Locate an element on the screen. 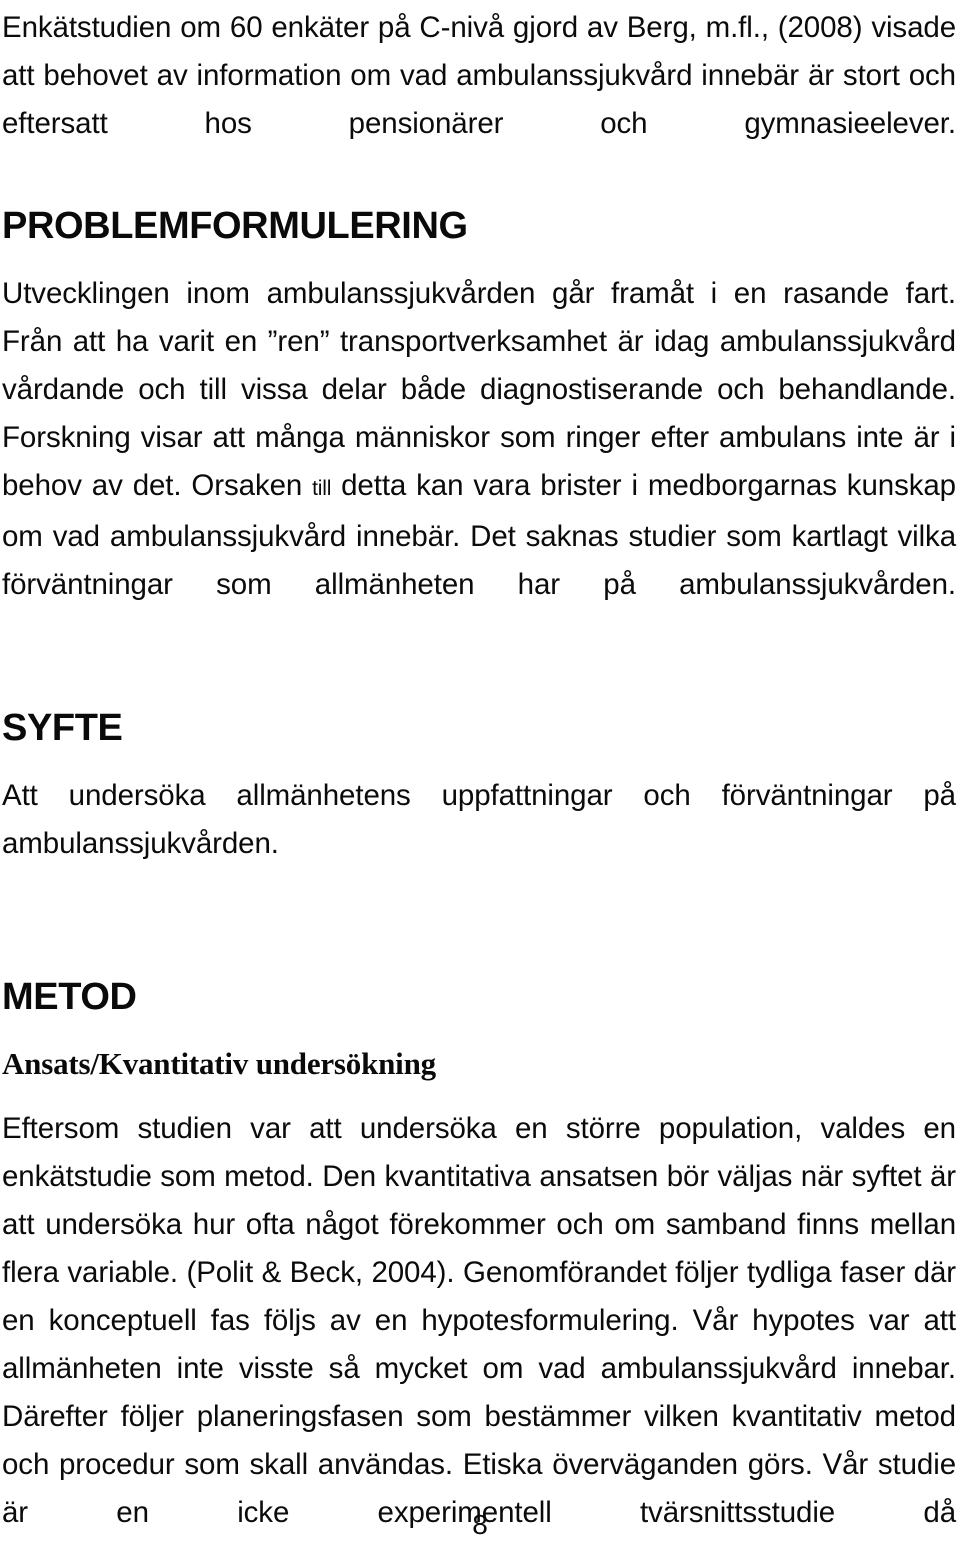 This screenshot has width=960, height=1557. syfte-heading: SYFTE is located at coordinates (62, 728).